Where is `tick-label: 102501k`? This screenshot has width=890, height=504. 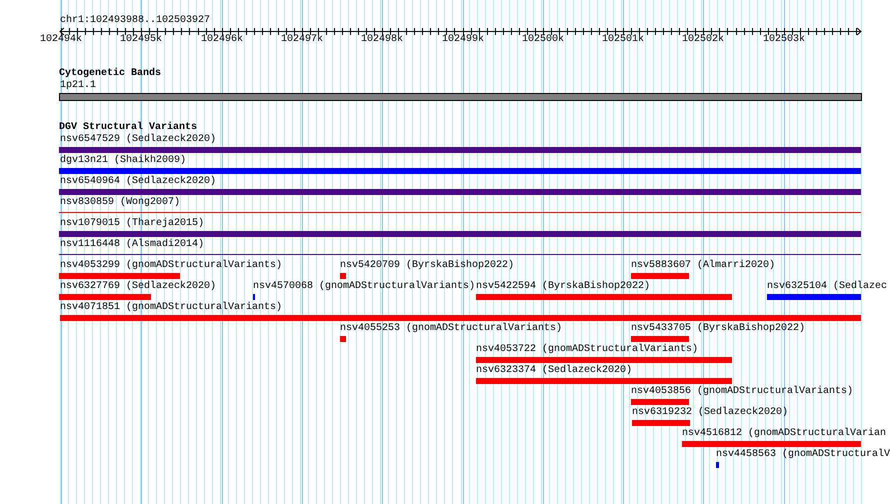
tick-label: 102501k is located at coordinates (623, 40).